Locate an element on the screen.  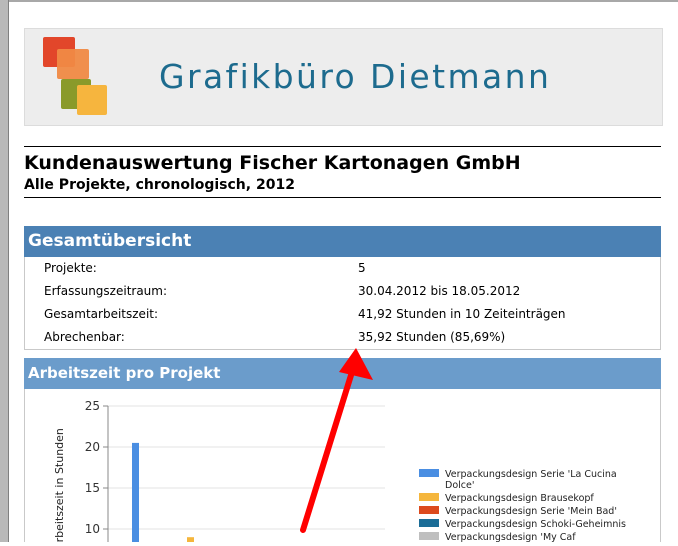
annotation-arrow-shaft is located at coordinates (327, 451).